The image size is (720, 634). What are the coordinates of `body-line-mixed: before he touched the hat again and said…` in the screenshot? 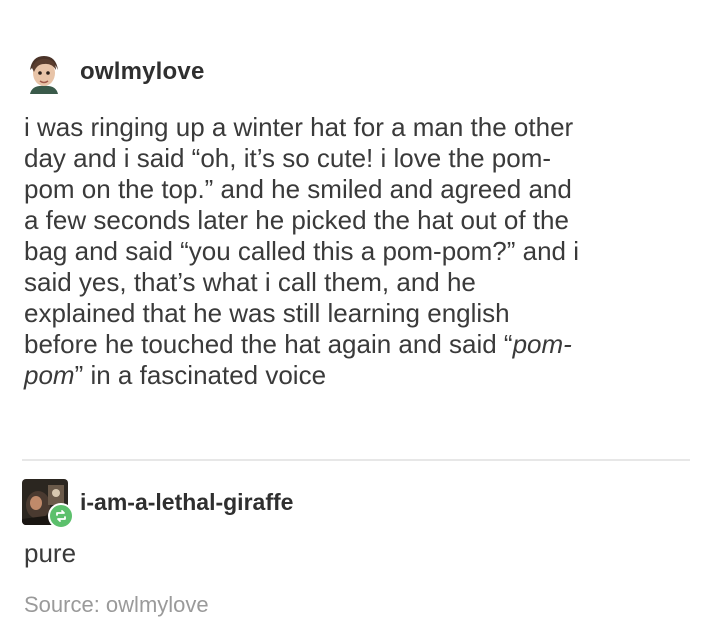 It's located at (354, 344).